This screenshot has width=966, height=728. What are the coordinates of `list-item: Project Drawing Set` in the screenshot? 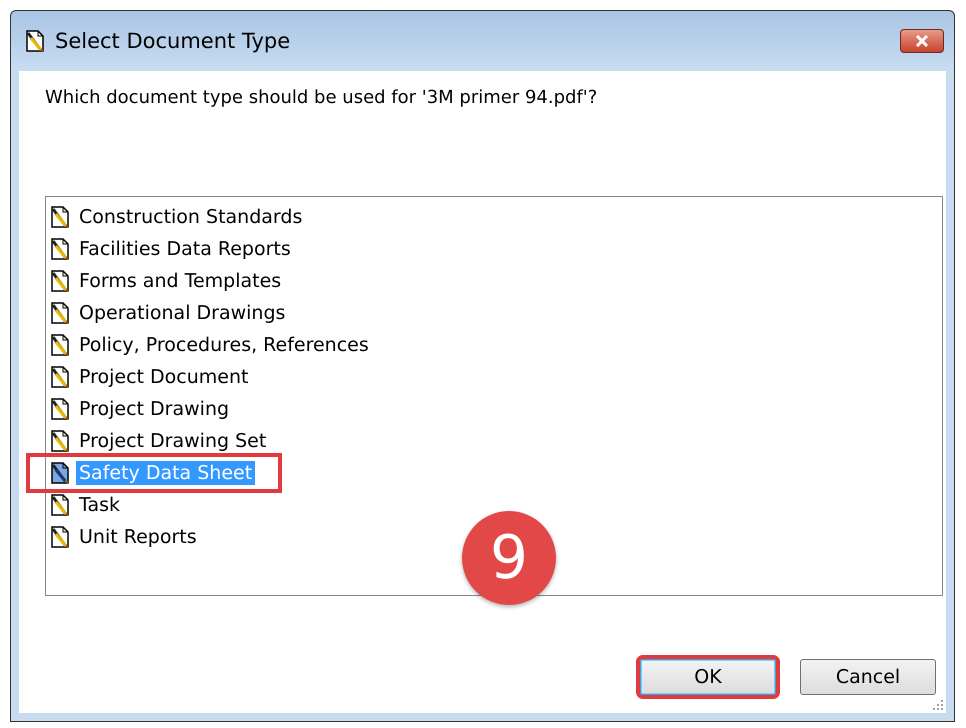 It's located at (173, 441).